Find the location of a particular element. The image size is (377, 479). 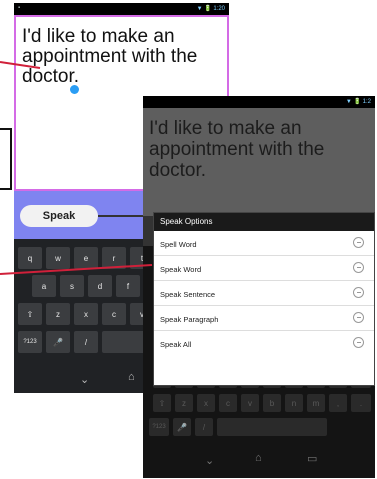

callout-line-bottom is located at coordinates (76, 269).